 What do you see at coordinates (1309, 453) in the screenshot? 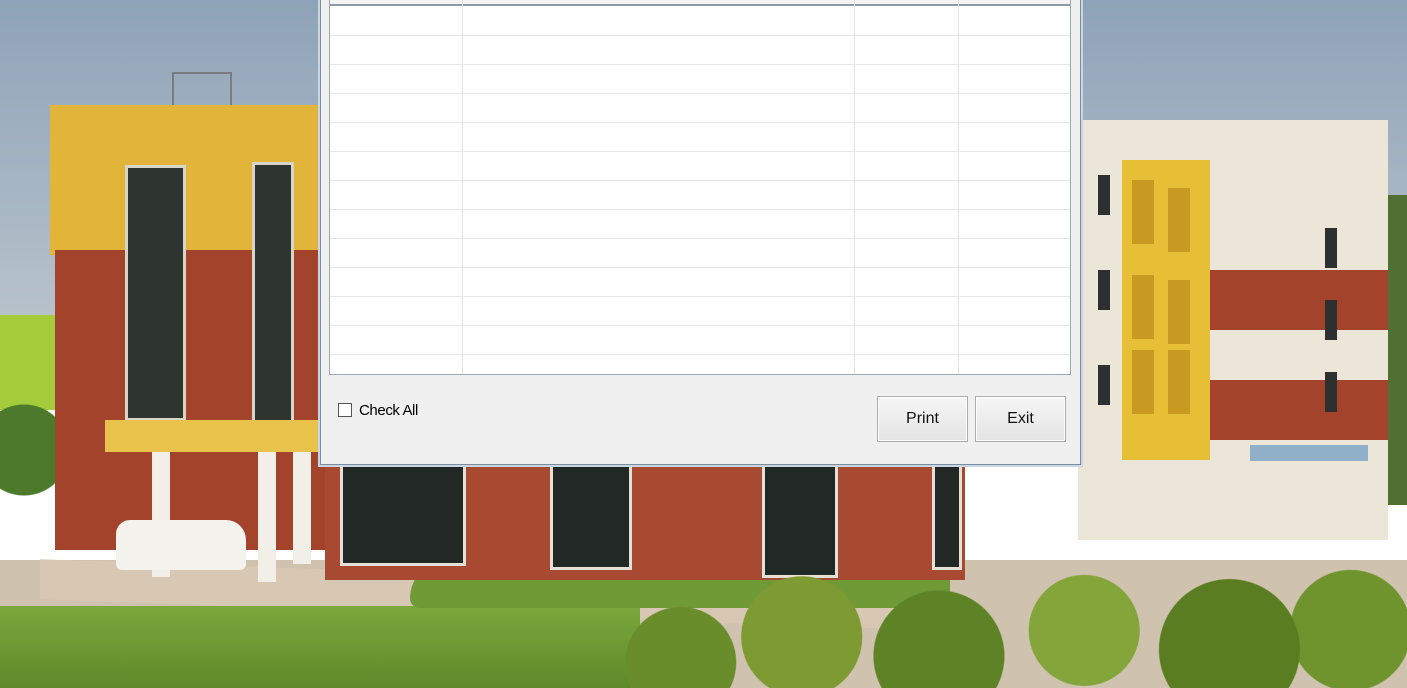
I see `building-canopy` at bounding box center [1309, 453].